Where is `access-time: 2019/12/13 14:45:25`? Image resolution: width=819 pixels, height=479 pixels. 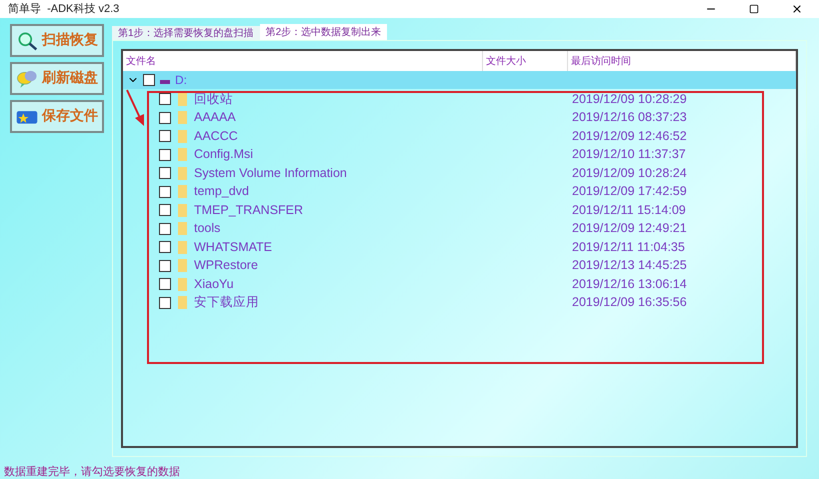
access-time: 2019/12/13 14:45:25 is located at coordinates (629, 265).